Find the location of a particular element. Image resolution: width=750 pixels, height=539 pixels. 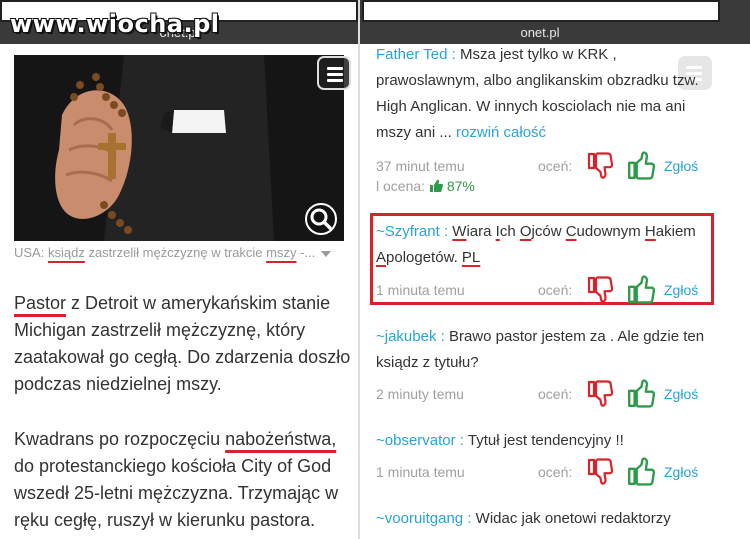

score-label: l ocena: is located at coordinates (401, 186).